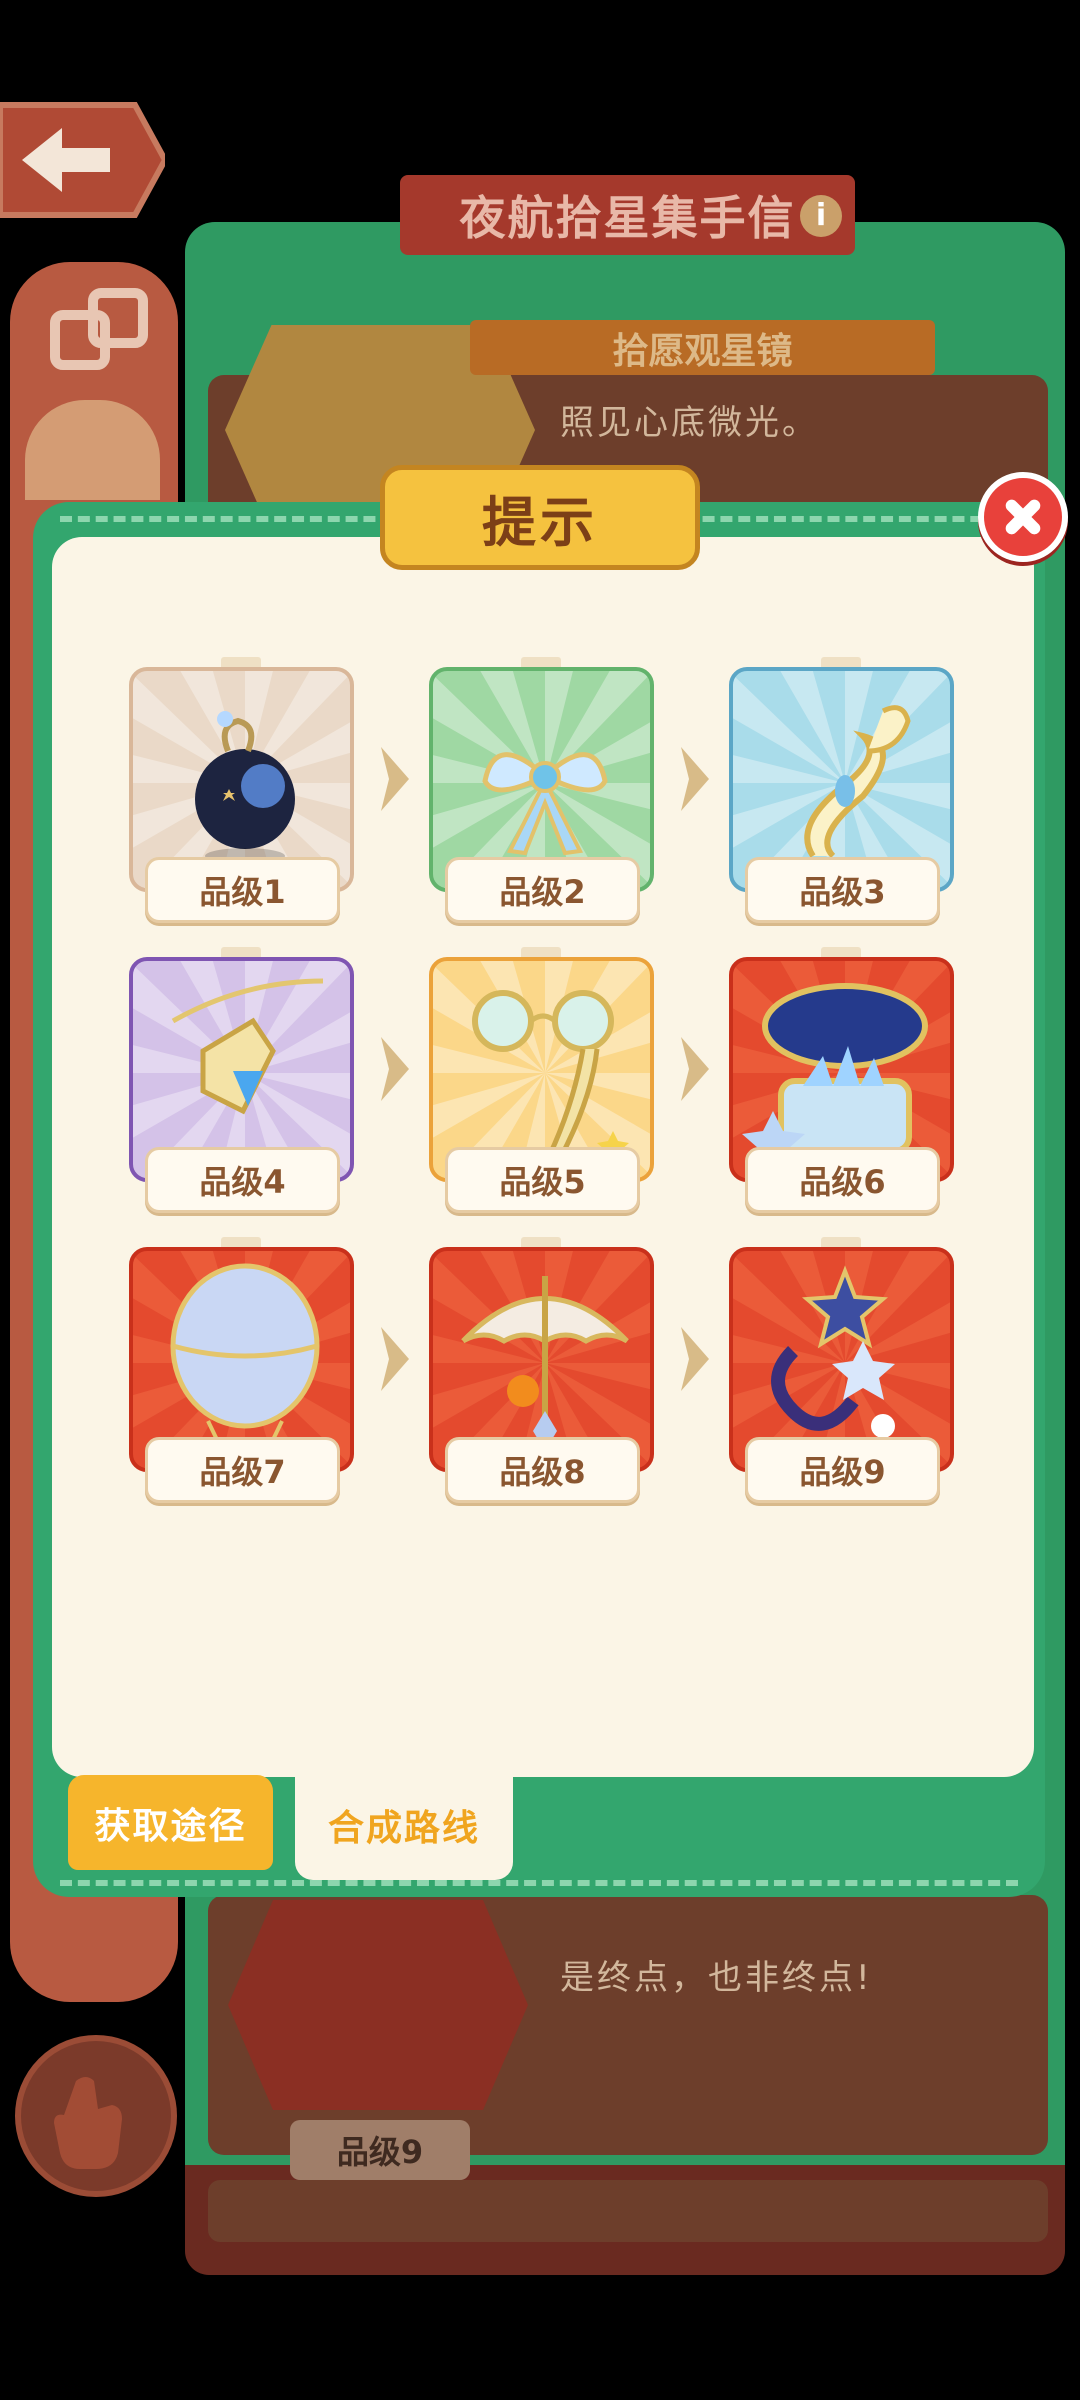  Describe the element at coordinates (378, 2005) in the screenshot. I see `item-card-bottom-image` at that location.